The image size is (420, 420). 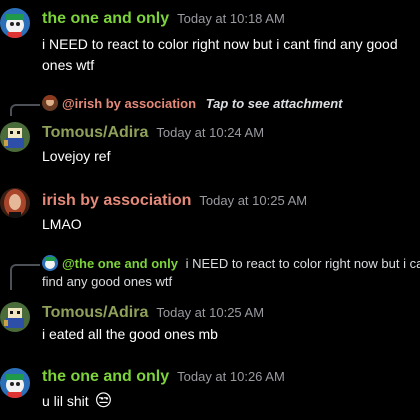 I want to click on message-text: LMAO, so click(x=62, y=224).